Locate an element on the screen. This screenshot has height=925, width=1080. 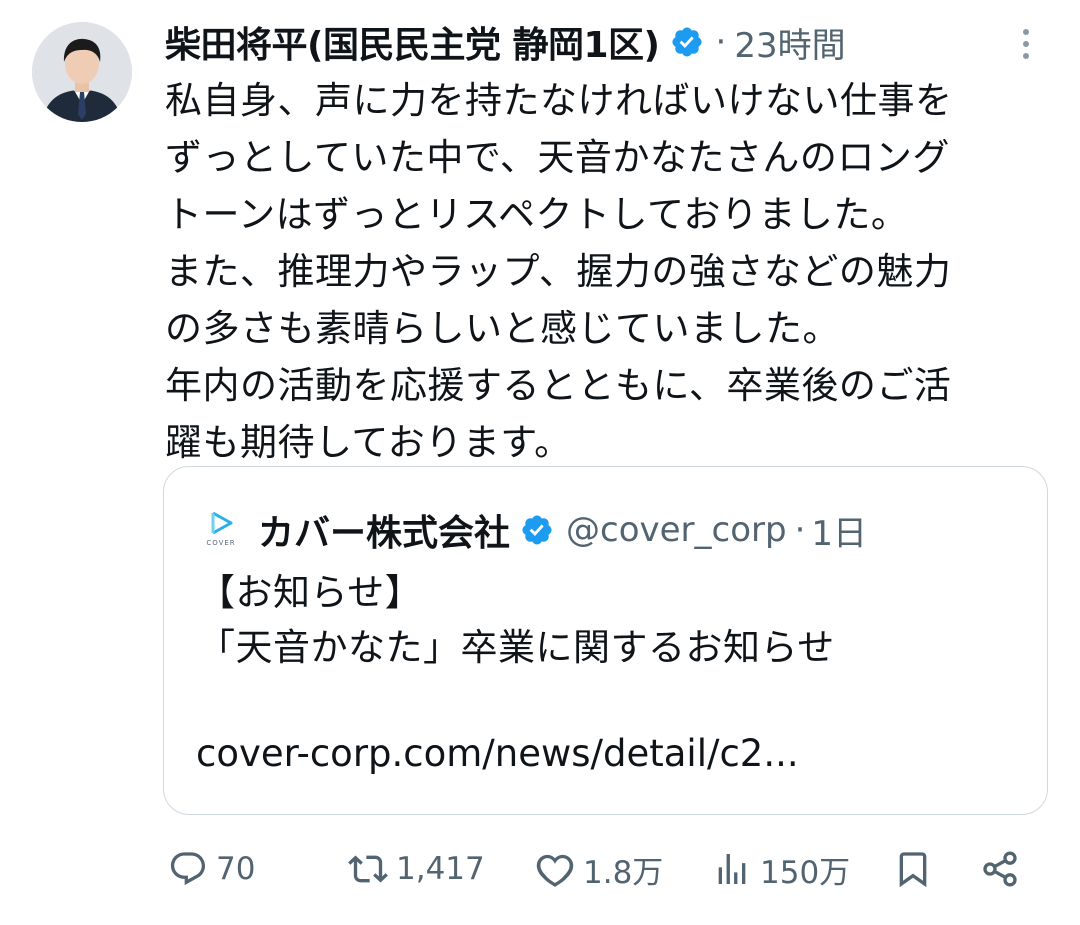
text-line: 年内の活動を応援するとともに、卒業後のご活 is located at coordinates (558, 385).